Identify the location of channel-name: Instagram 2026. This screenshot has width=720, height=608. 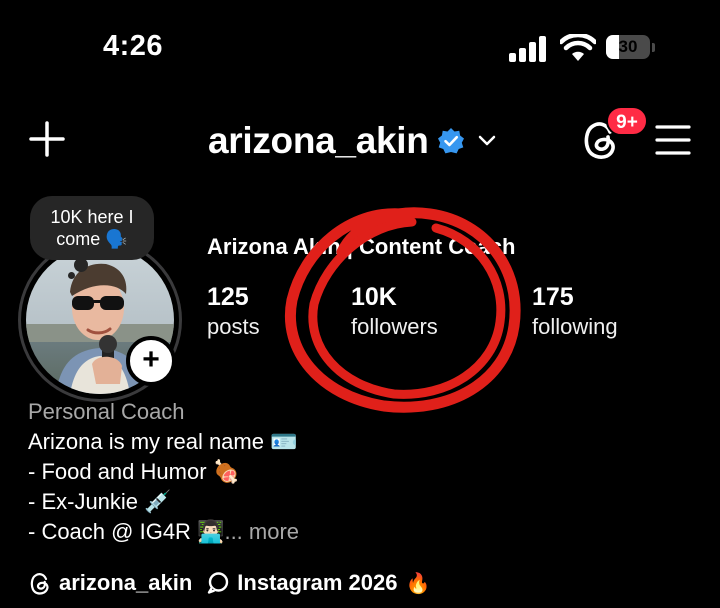
(317, 582).